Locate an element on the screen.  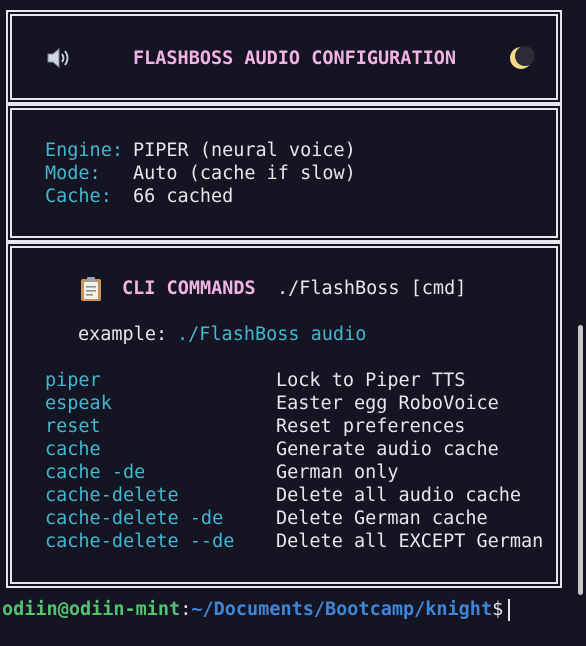
command-description: Generate audio cache is located at coordinates (387, 449).